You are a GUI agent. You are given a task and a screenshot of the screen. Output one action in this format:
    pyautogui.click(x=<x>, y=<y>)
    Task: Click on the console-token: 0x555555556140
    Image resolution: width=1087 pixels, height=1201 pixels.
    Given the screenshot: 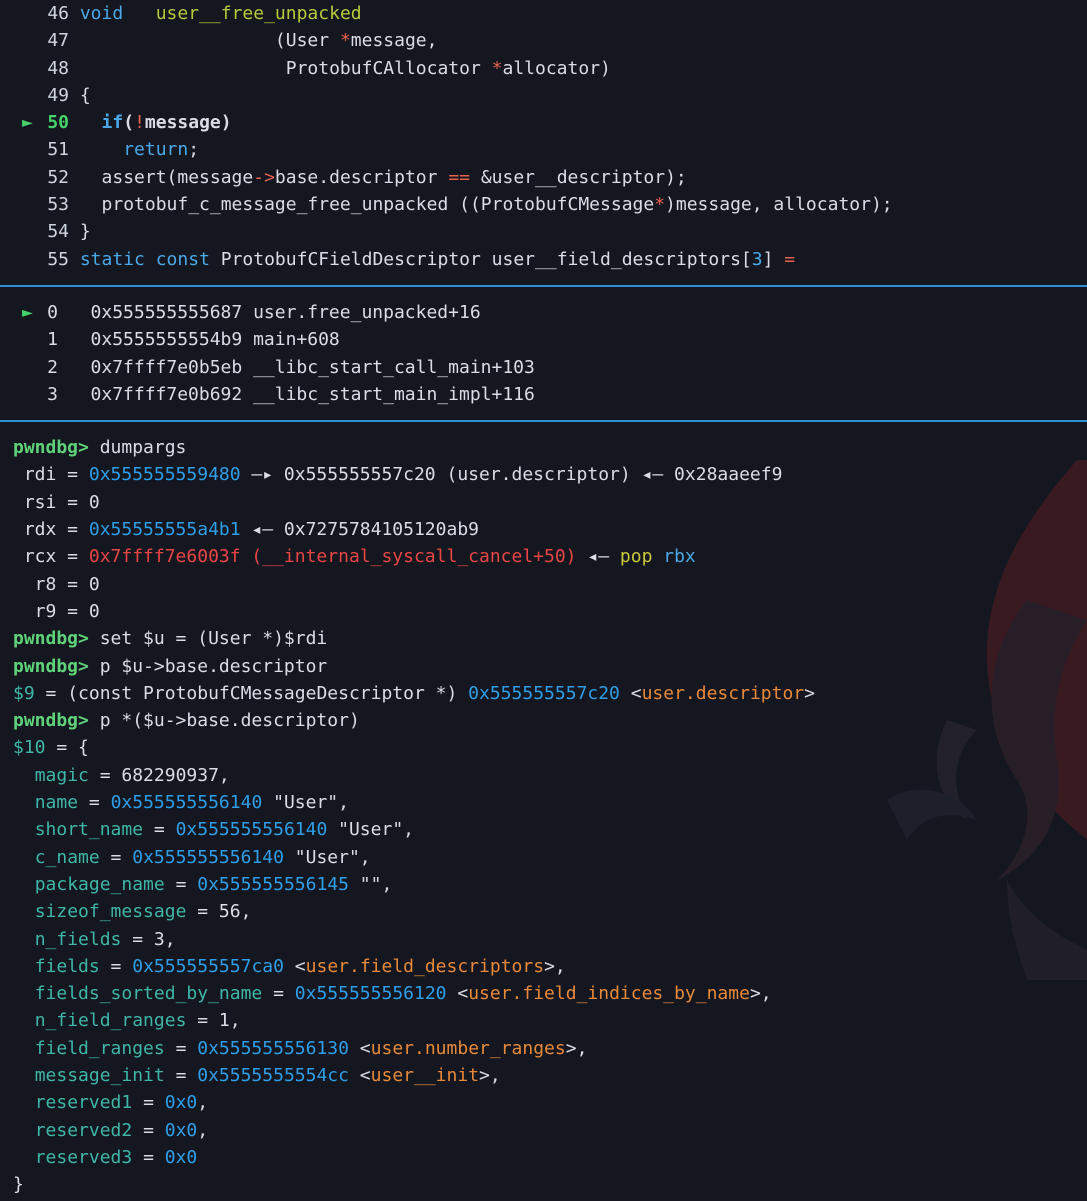 What is the action you would take?
    pyautogui.click(x=208, y=857)
    